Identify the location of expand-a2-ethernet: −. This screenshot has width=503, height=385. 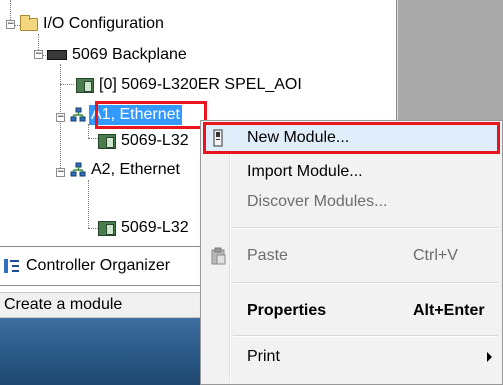
(60, 172).